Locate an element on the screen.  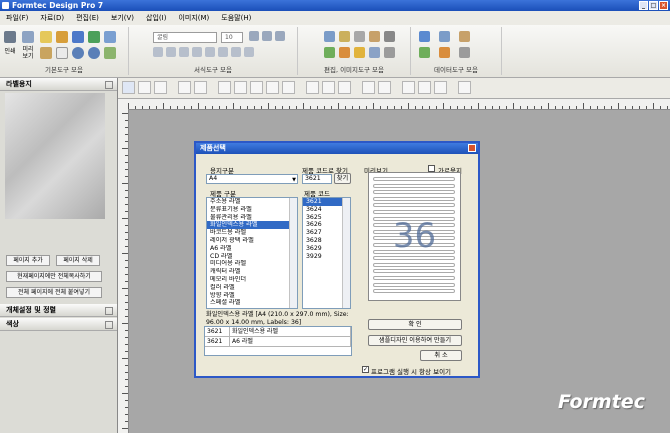
product-code-list: 3621 3624 3625 3626 3627 3628 3629 3929 is located at coordinates (326, 253).